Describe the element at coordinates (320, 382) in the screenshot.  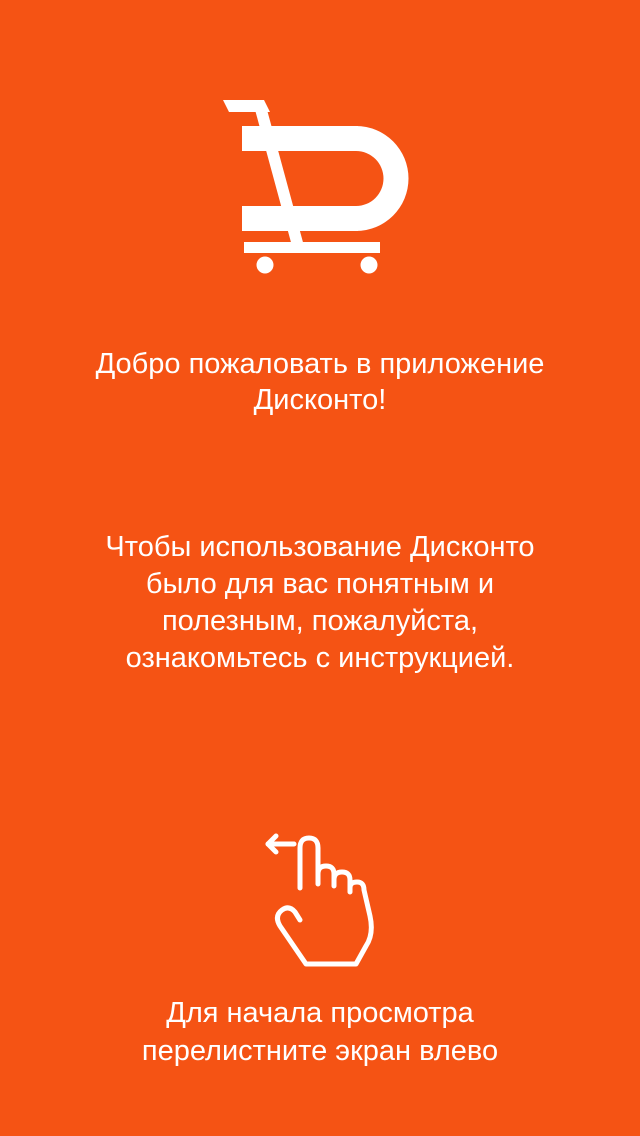
I see `welcome-heading: Добро пожаловать в приложение Дисконто!` at that location.